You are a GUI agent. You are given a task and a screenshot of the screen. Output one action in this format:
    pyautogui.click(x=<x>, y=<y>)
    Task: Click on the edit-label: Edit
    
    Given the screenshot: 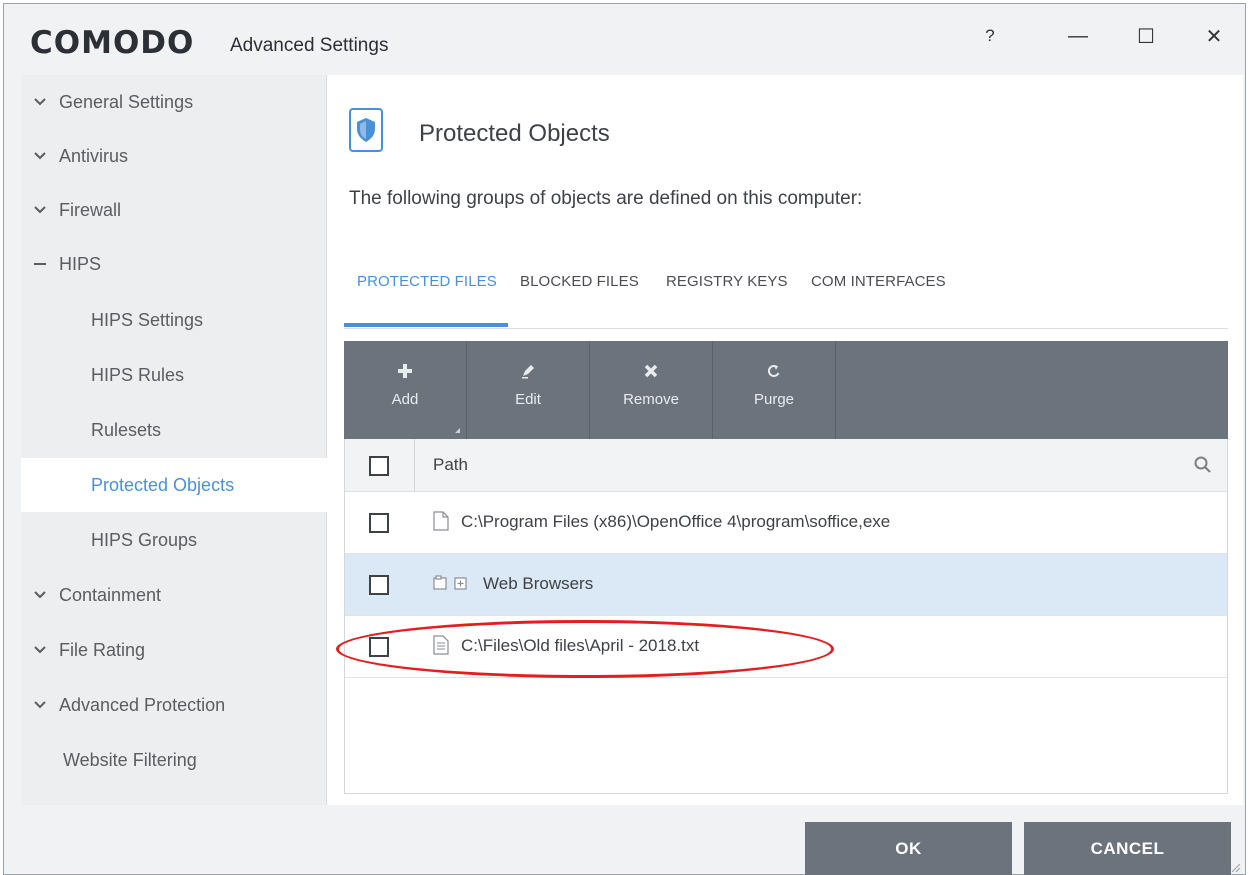 What is the action you would take?
    pyautogui.click(x=528, y=399)
    